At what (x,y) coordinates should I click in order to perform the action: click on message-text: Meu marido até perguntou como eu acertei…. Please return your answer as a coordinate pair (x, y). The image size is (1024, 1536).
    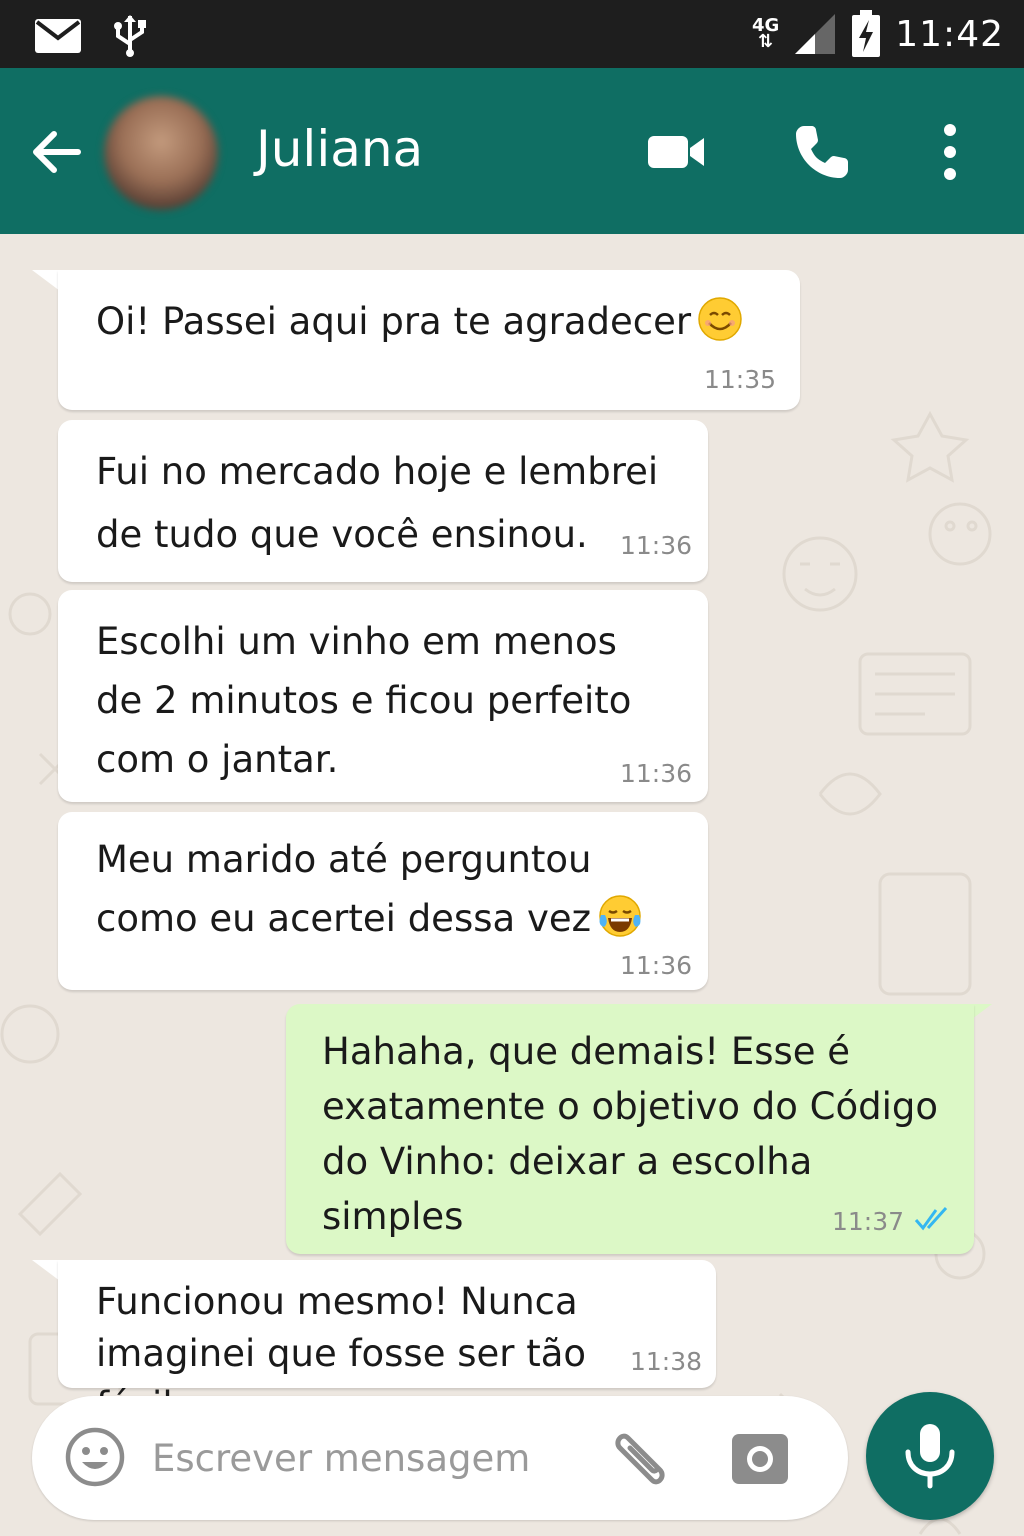
    Looking at the image, I should click on (387, 889).